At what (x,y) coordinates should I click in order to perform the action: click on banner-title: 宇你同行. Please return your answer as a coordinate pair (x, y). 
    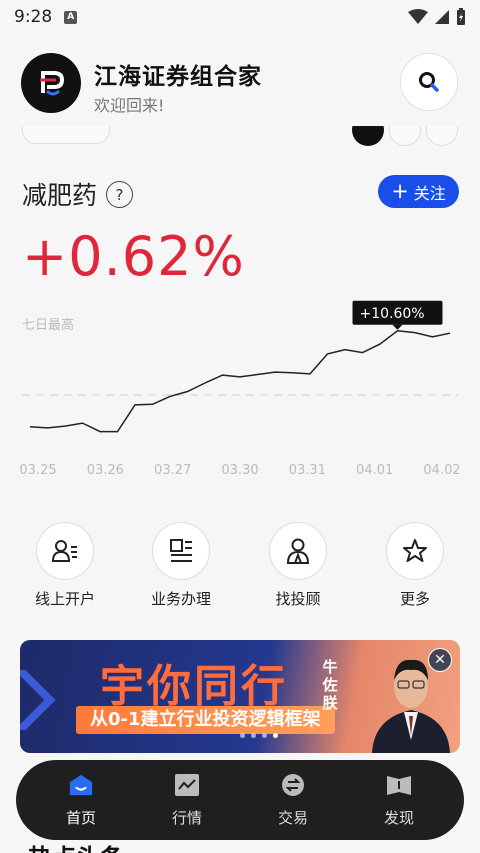
    Looking at the image, I should click on (194, 686).